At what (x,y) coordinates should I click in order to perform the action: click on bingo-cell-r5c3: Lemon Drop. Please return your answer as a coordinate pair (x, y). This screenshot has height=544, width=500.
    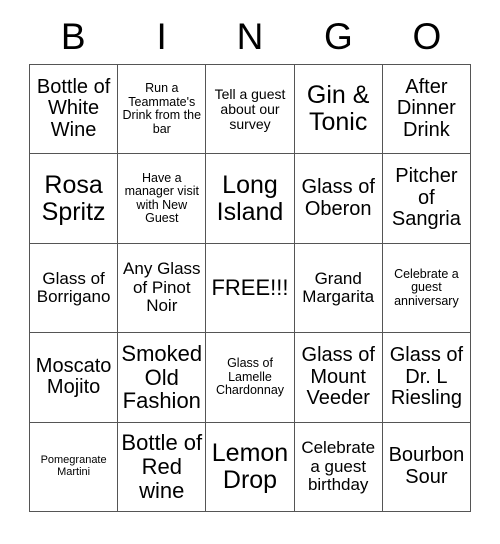
    Looking at the image, I should click on (250, 467).